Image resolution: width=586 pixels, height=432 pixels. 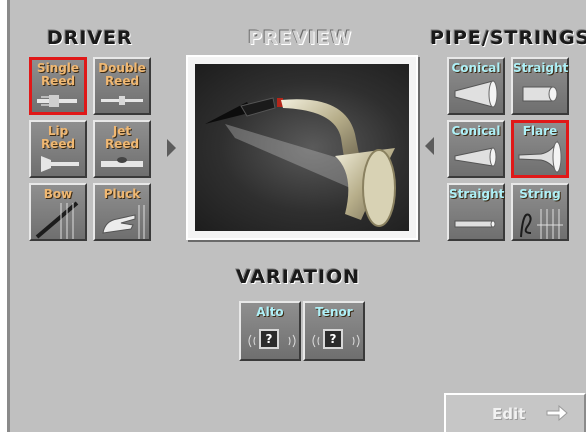 I want to click on conical-pipe-small-icon, so click(x=475, y=157).